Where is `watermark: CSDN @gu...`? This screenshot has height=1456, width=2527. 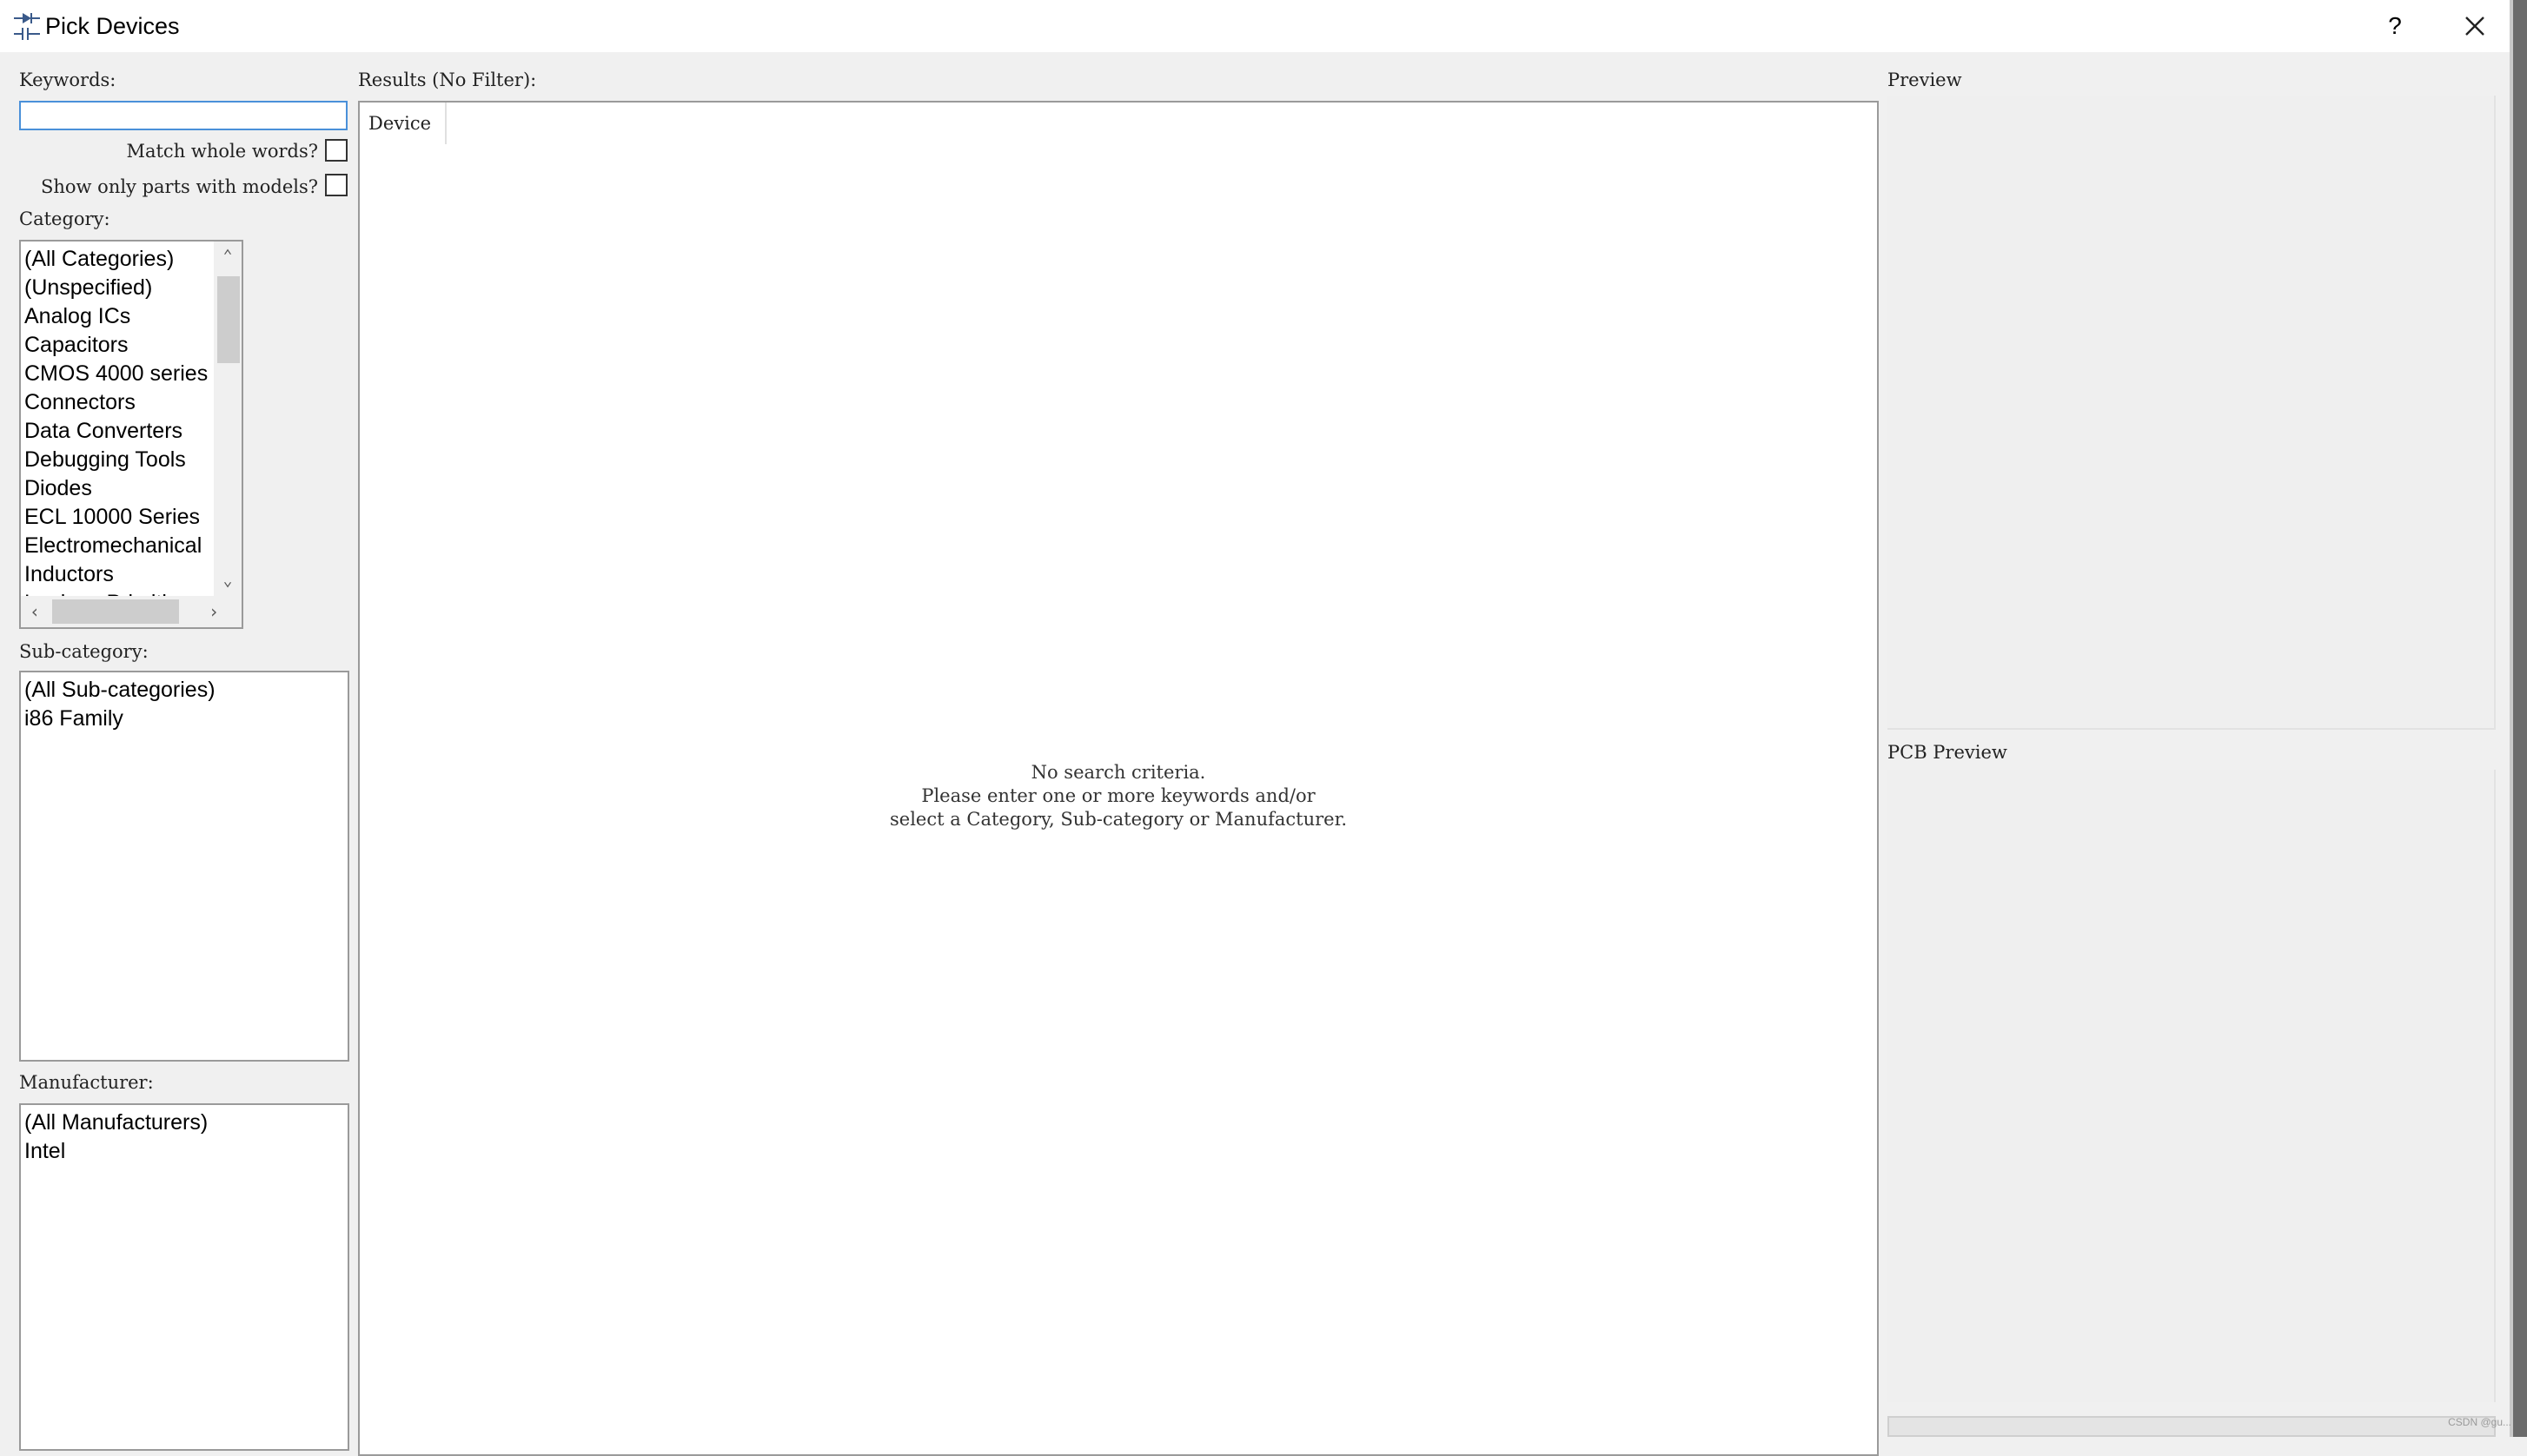
watermark: CSDN @gu... is located at coordinates (2479, 1422).